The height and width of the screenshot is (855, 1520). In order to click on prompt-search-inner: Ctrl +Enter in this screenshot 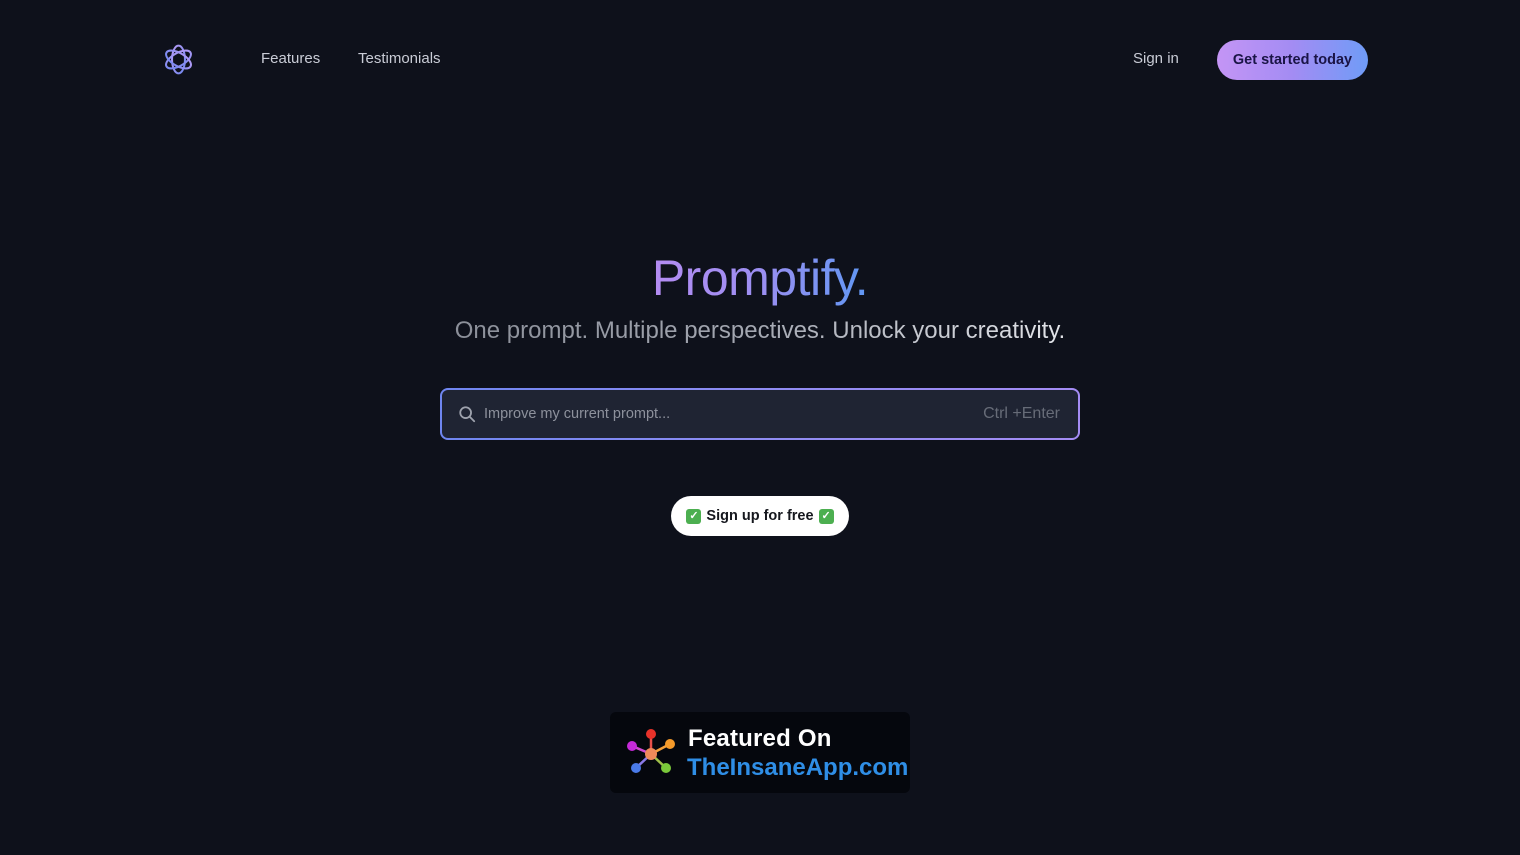, I will do `click(760, 414)`.